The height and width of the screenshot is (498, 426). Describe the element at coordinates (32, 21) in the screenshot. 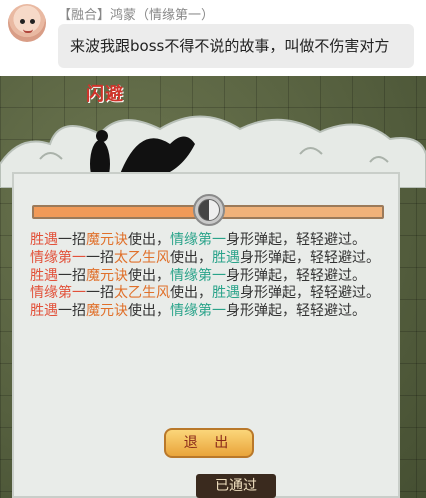

I see `avatar-eye-right` at that location.